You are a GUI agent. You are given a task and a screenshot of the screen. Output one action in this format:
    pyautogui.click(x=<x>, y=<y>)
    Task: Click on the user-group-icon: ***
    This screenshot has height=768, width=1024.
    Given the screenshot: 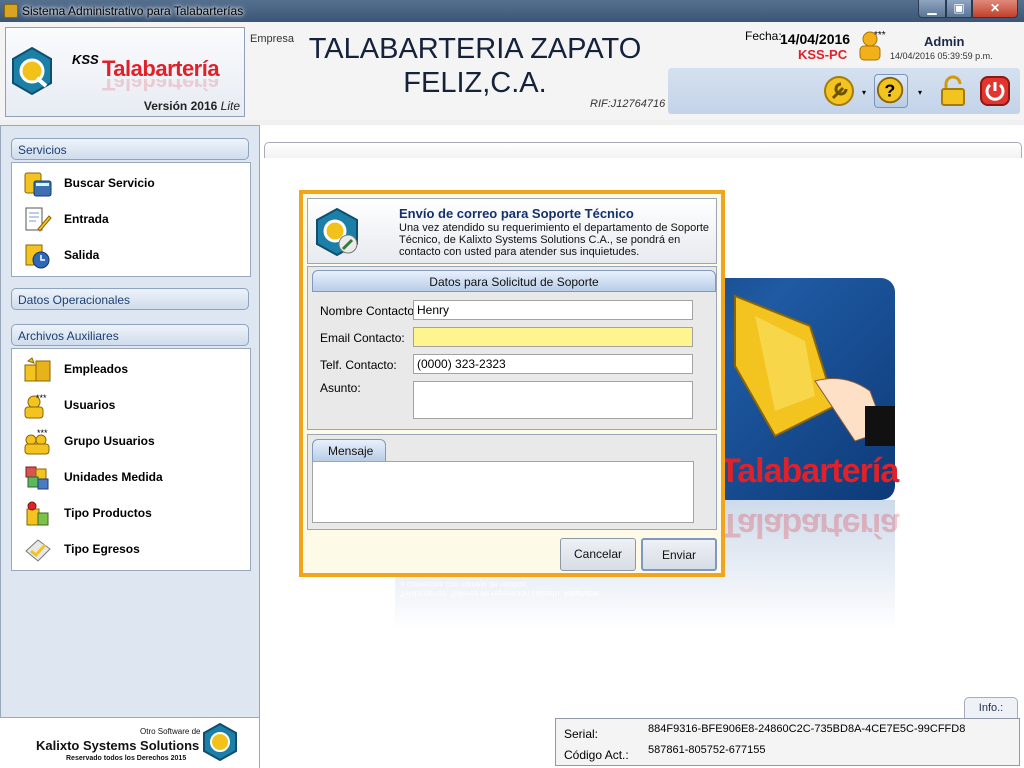 What is the action you would take?
    pyautogui.click(x=37, y=442)
    